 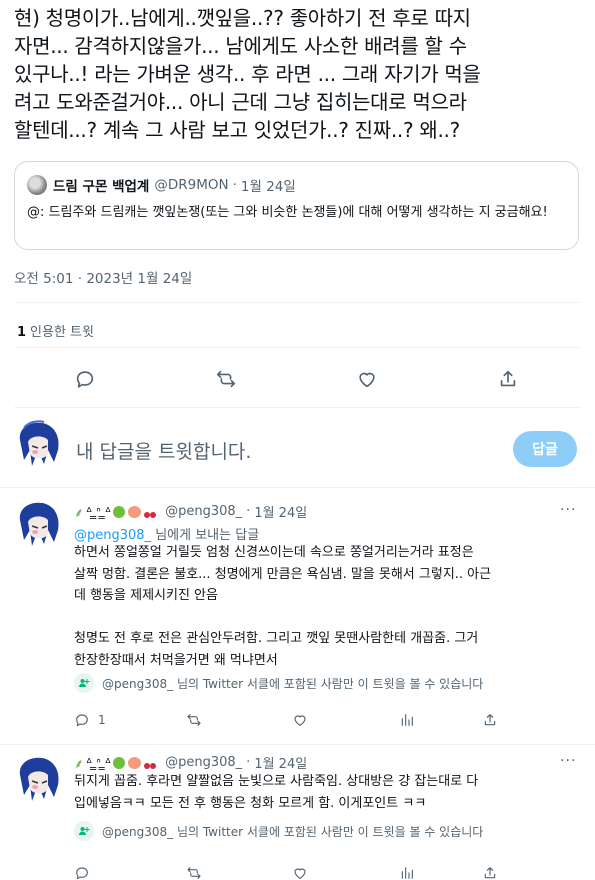 I want to click on quoted-tweet-header: 드림 구몬 백업계 @DR9MON · 1월 24일, so click(x=161, y=185).